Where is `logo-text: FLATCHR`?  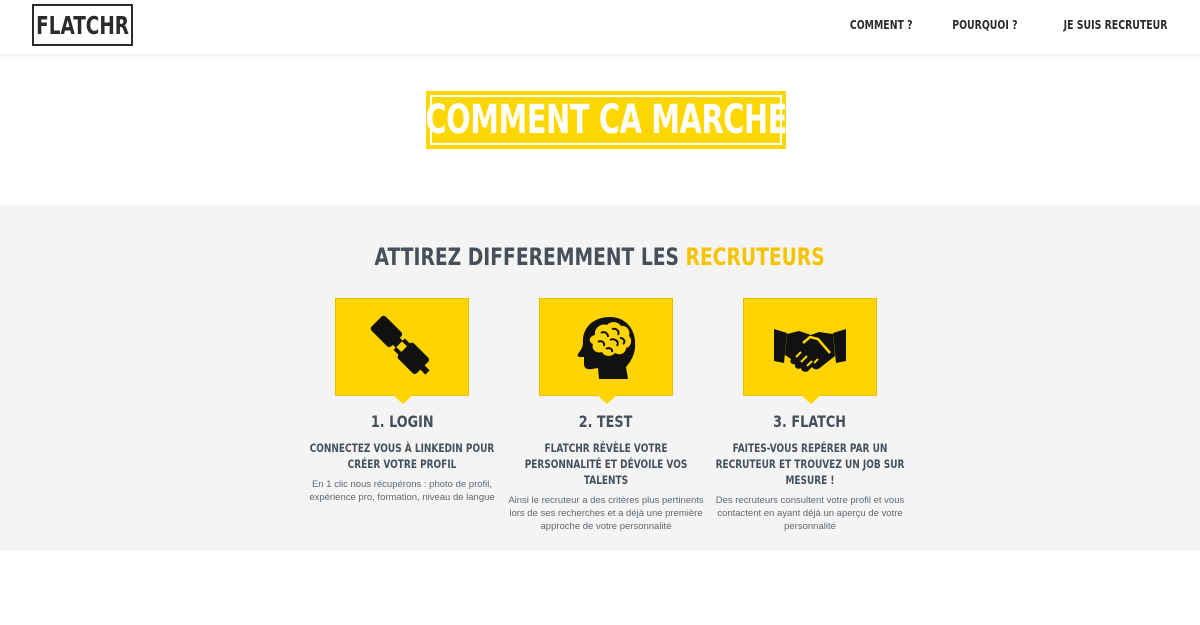 logo-text: FLATCHR is located at coordinates (82, 25).